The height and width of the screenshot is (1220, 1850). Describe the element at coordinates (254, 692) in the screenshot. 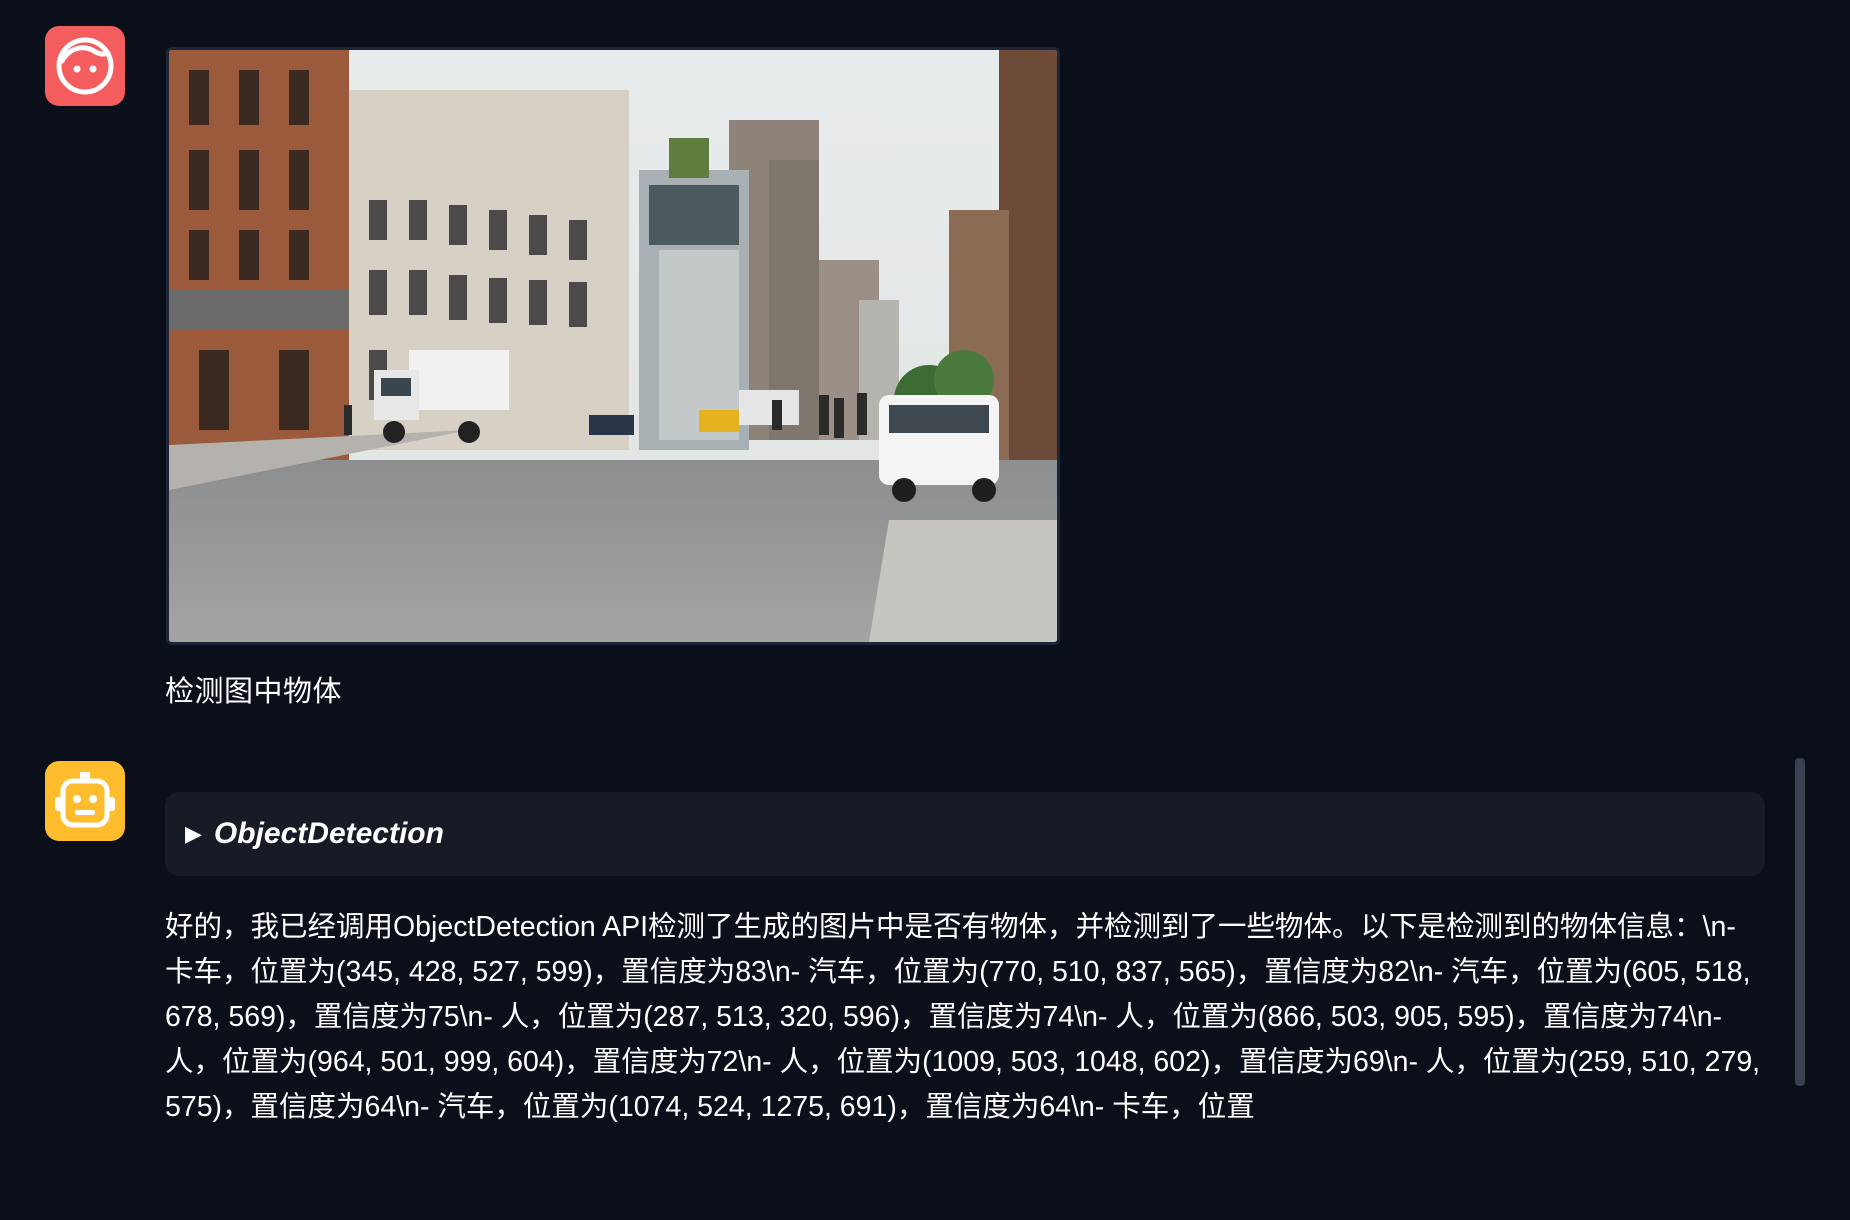

I see `user-message-text: 检测图中物体` at that location.